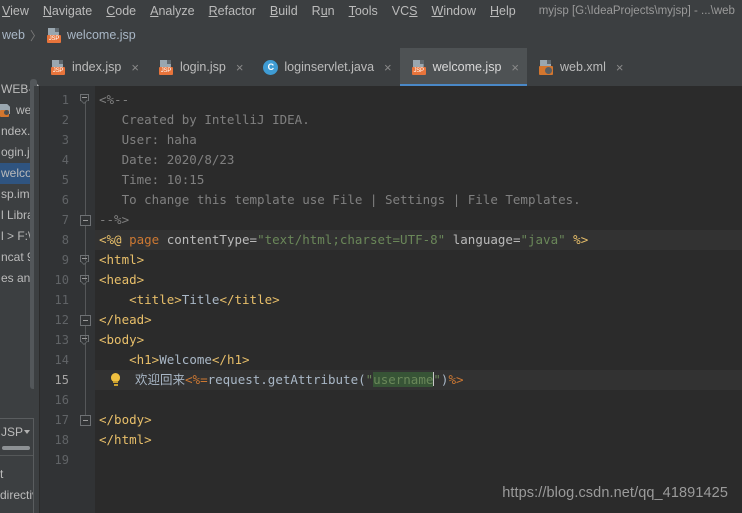 The height and width of the screenshot is (513, 742). I want to click on tab-loginservlet-java: C loginservlet.java ×, so click(325, 67).